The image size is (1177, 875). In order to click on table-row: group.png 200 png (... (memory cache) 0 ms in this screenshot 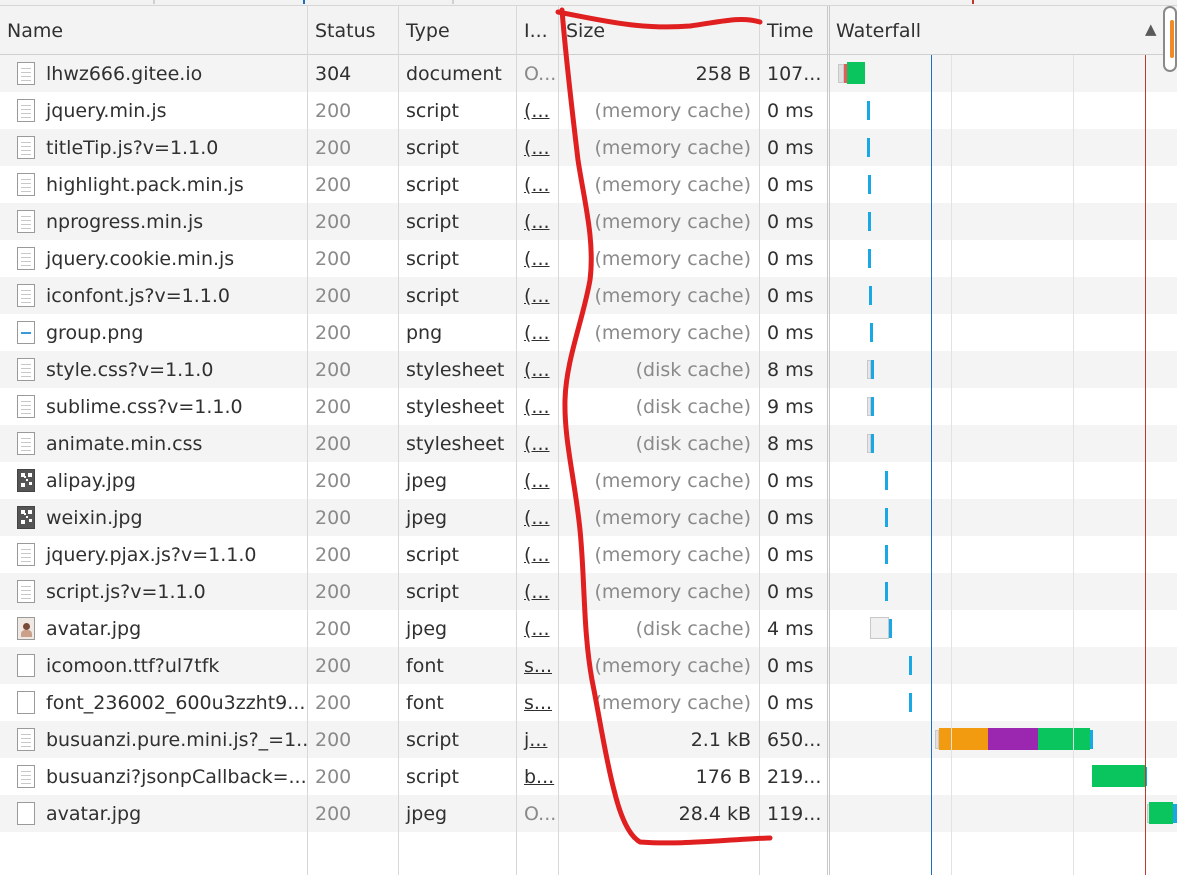, I will do `click(588, 332)`.